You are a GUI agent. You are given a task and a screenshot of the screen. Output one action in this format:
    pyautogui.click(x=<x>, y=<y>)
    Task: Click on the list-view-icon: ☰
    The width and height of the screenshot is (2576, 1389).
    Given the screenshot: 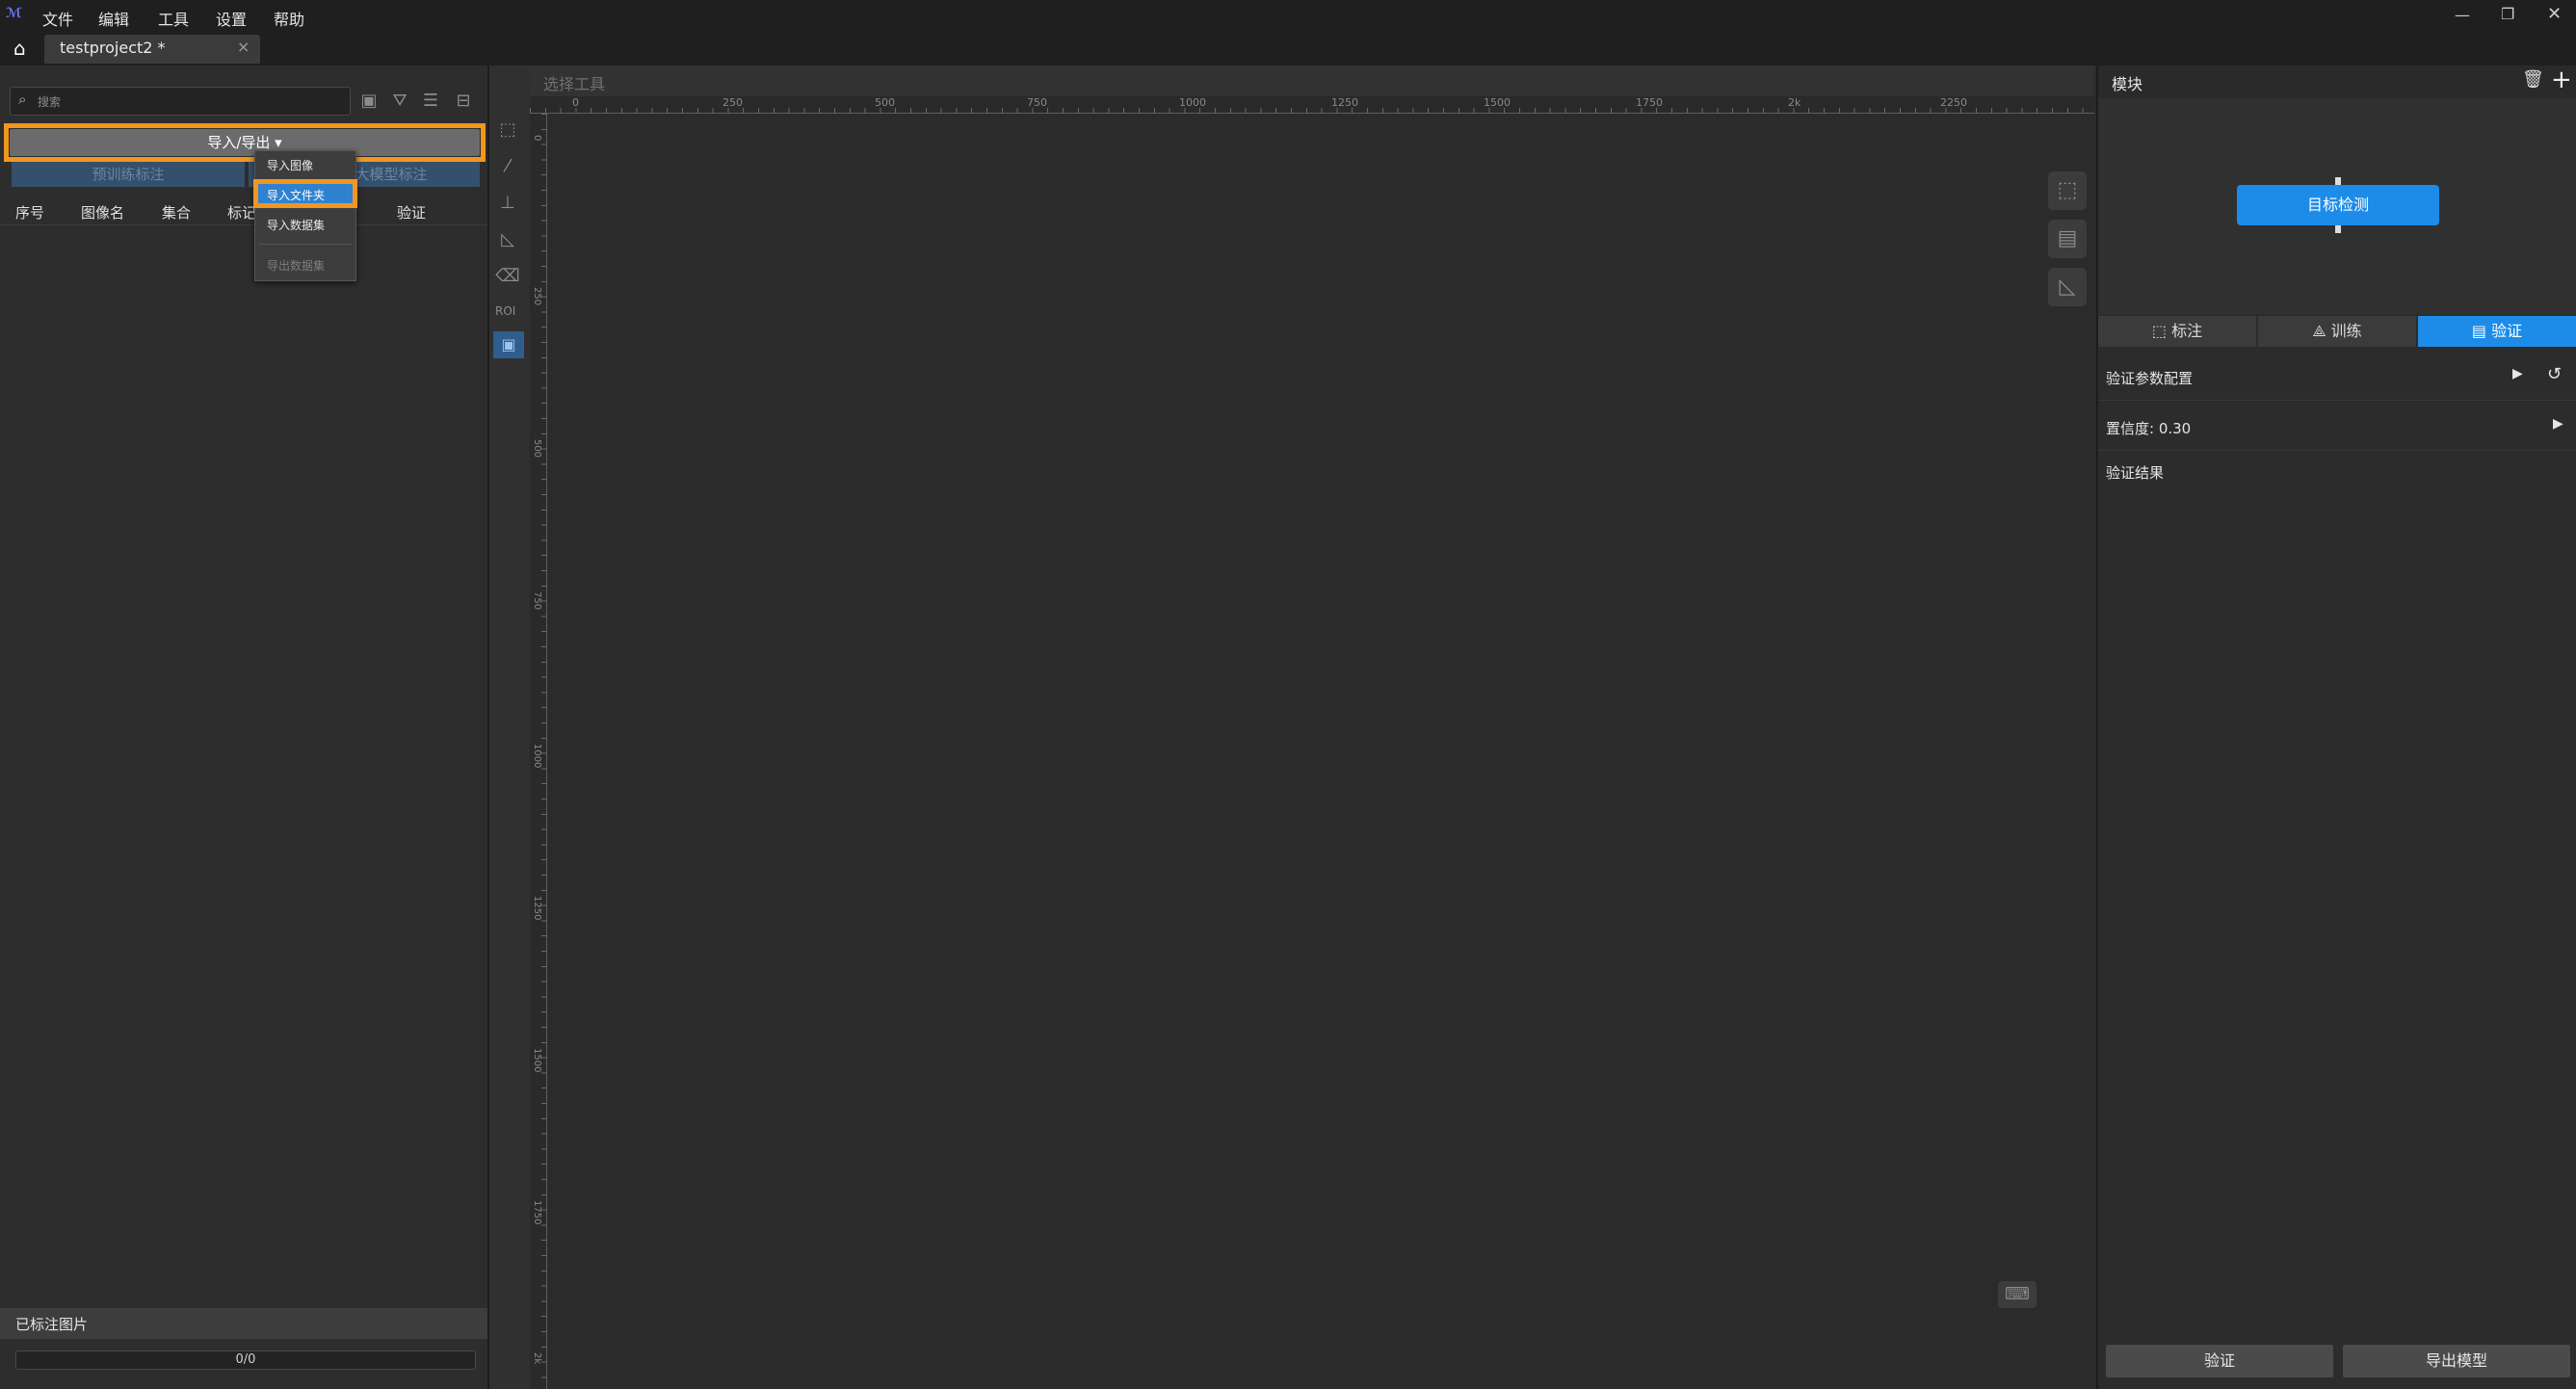 What is the action you would take?
    pyautogui.click(x=431, y=101)
    